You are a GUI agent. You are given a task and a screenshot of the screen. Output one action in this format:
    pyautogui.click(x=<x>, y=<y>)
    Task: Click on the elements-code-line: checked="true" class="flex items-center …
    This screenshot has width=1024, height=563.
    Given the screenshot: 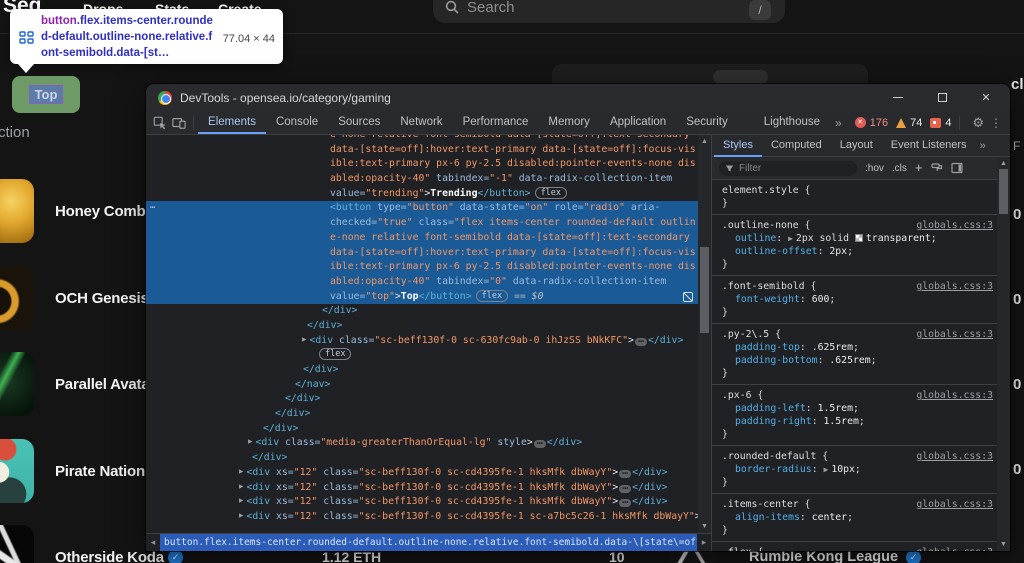 What is the action you would take?
    pyautogui.click(x=422, y=223)
    